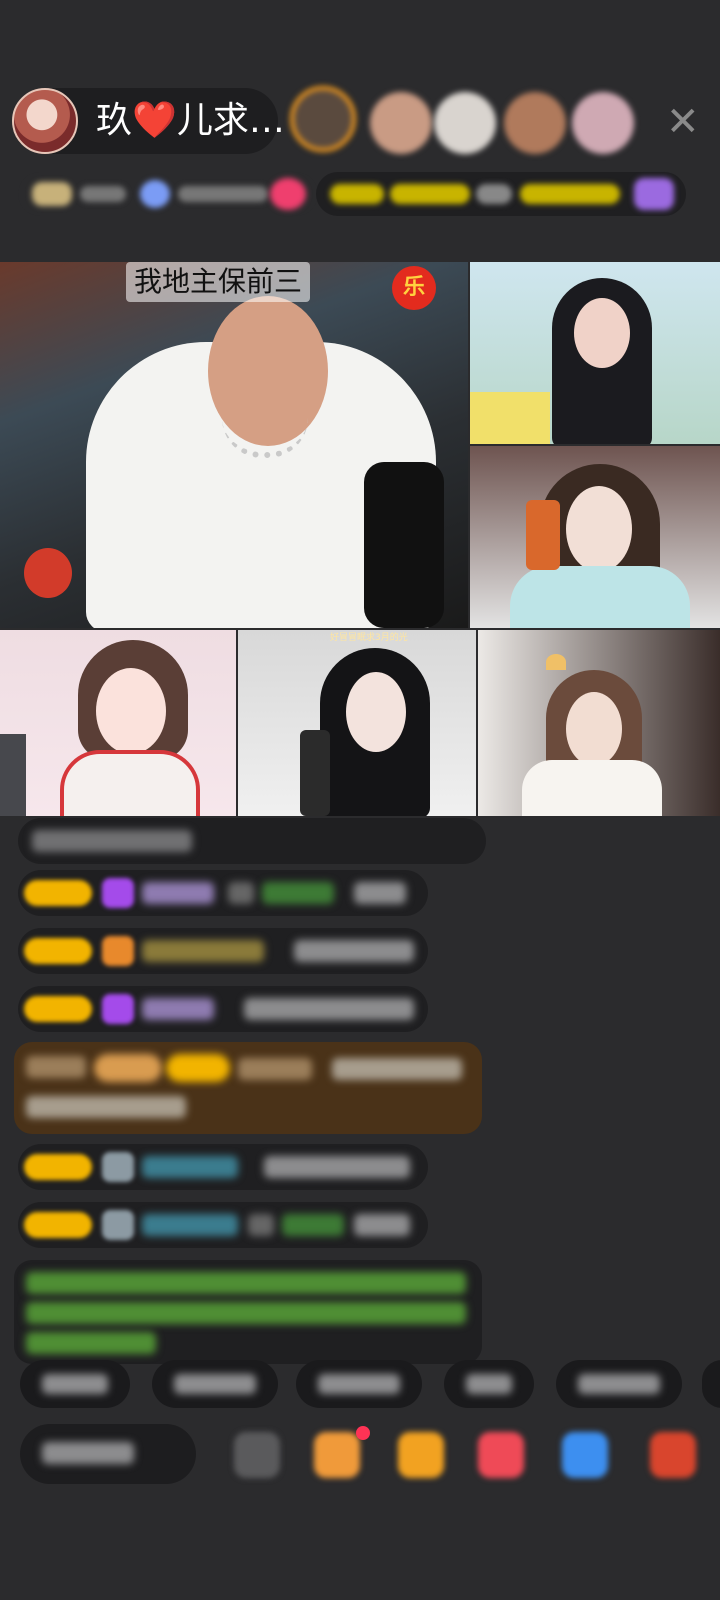  What do you see at coordinates (510, 418) in the screenshot?
I see `guest1-table` at bounding box center [510, 418].